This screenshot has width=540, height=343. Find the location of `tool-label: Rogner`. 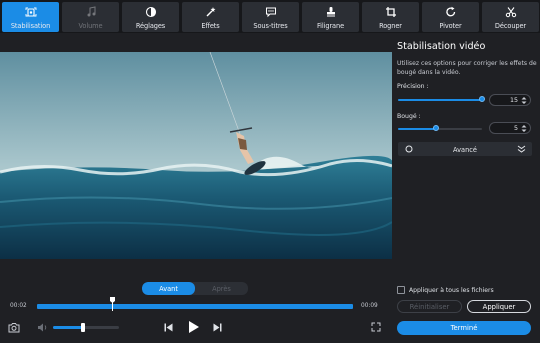

tool-label: Rogner is located at coordinates (390, 26).